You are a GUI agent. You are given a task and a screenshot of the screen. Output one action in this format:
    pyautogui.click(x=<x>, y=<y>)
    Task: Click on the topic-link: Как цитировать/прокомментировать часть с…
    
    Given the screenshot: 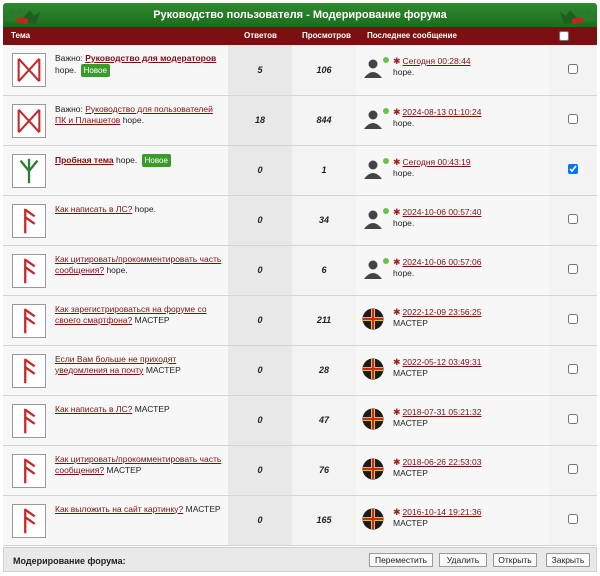 What is the action you would take?
    pyautogui.click(x=138, y=264)
    